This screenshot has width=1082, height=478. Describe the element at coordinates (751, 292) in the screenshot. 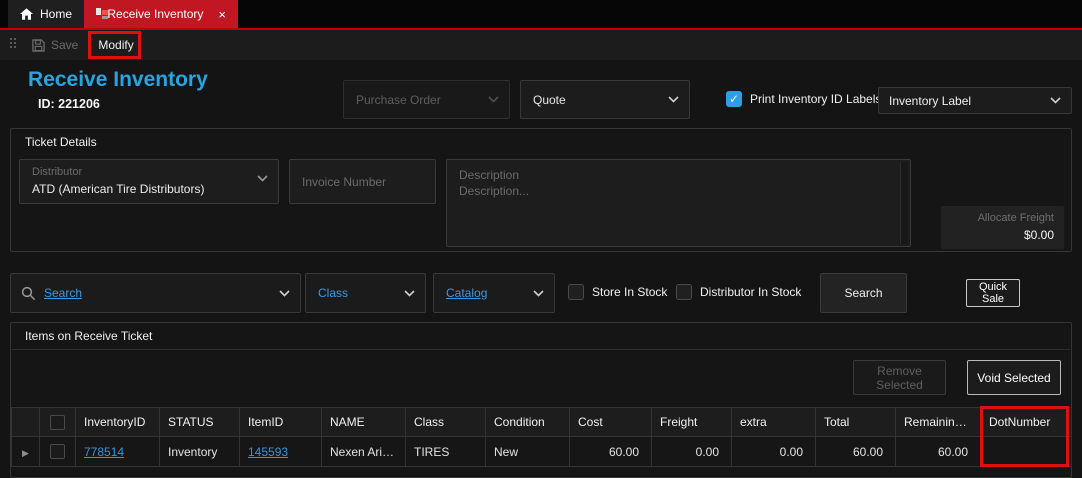

I see `distributor-in-stock-label: Distributor In Stock` at that location.